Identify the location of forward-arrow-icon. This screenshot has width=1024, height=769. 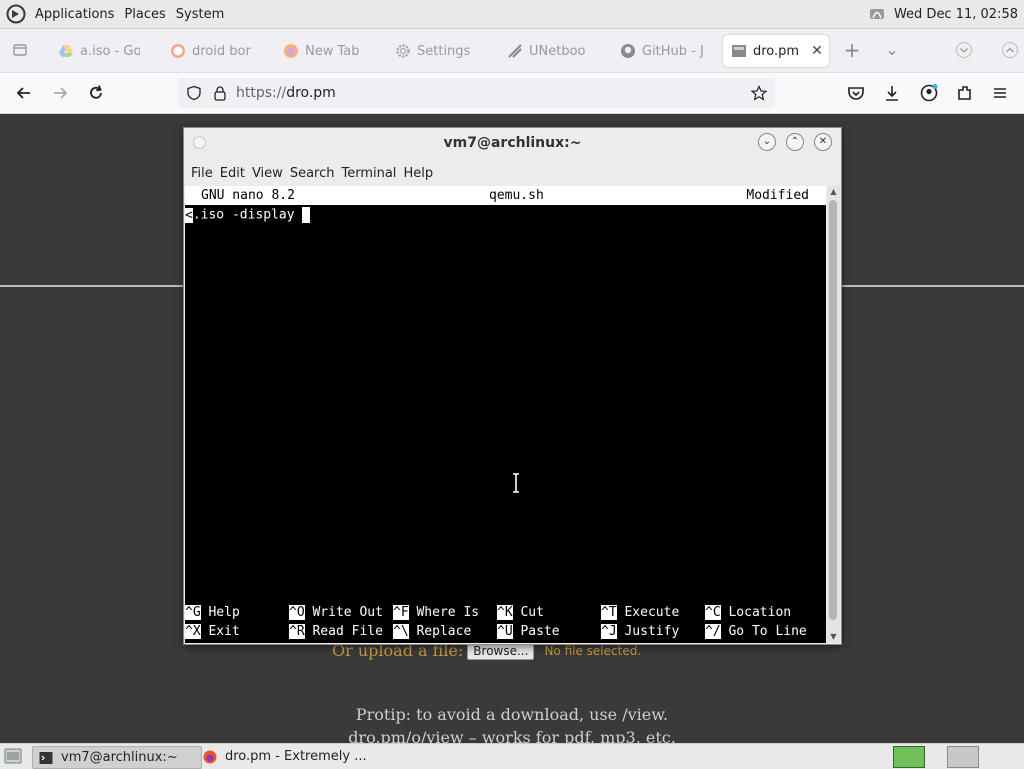
(60, 93).